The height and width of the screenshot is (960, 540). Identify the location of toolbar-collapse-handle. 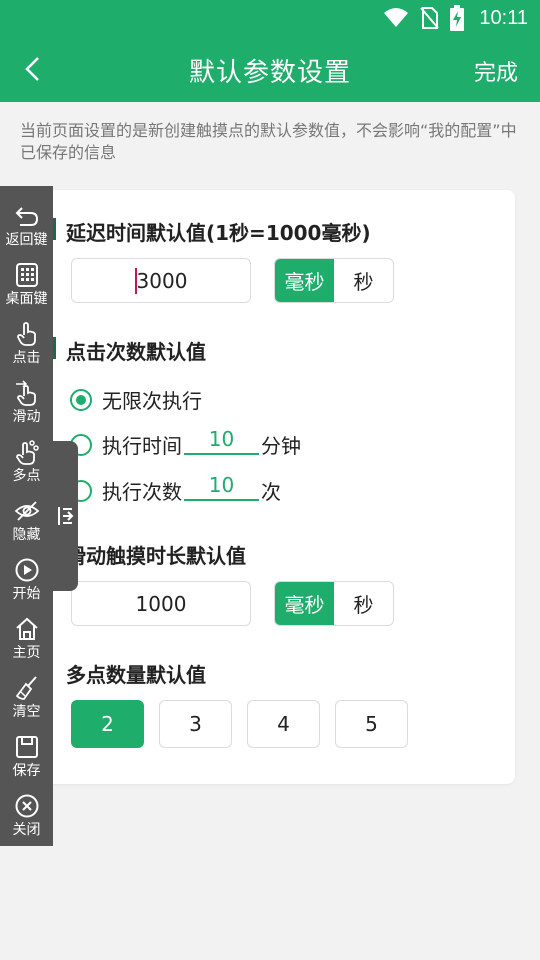
(65, 516).